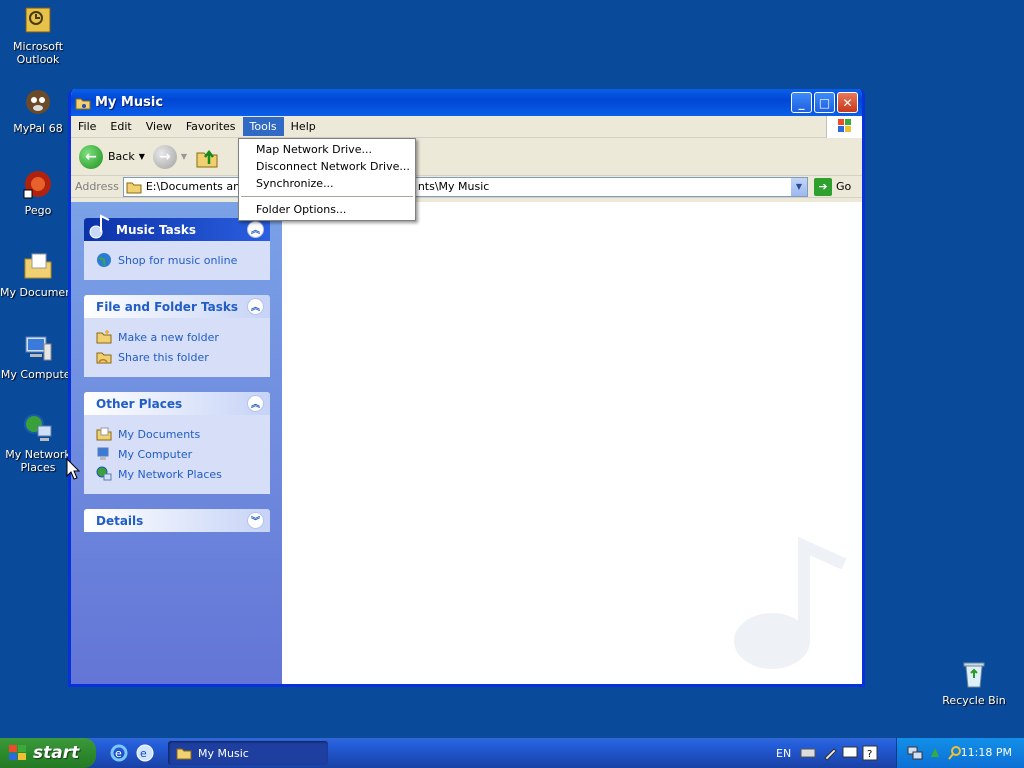 This screenshot has width=1024, height=768. Describe the element at coordinates (168, 337) in the screenshot. I see `link-label: Make a new folder` at that location.